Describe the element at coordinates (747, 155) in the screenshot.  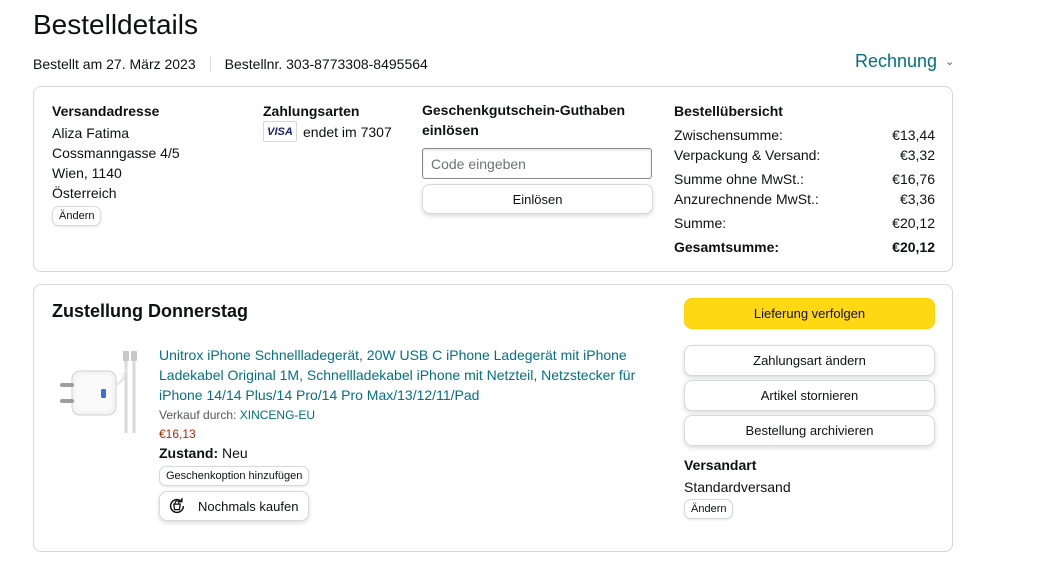
I see `summary-label: Verpackung & Versand:` at that location.